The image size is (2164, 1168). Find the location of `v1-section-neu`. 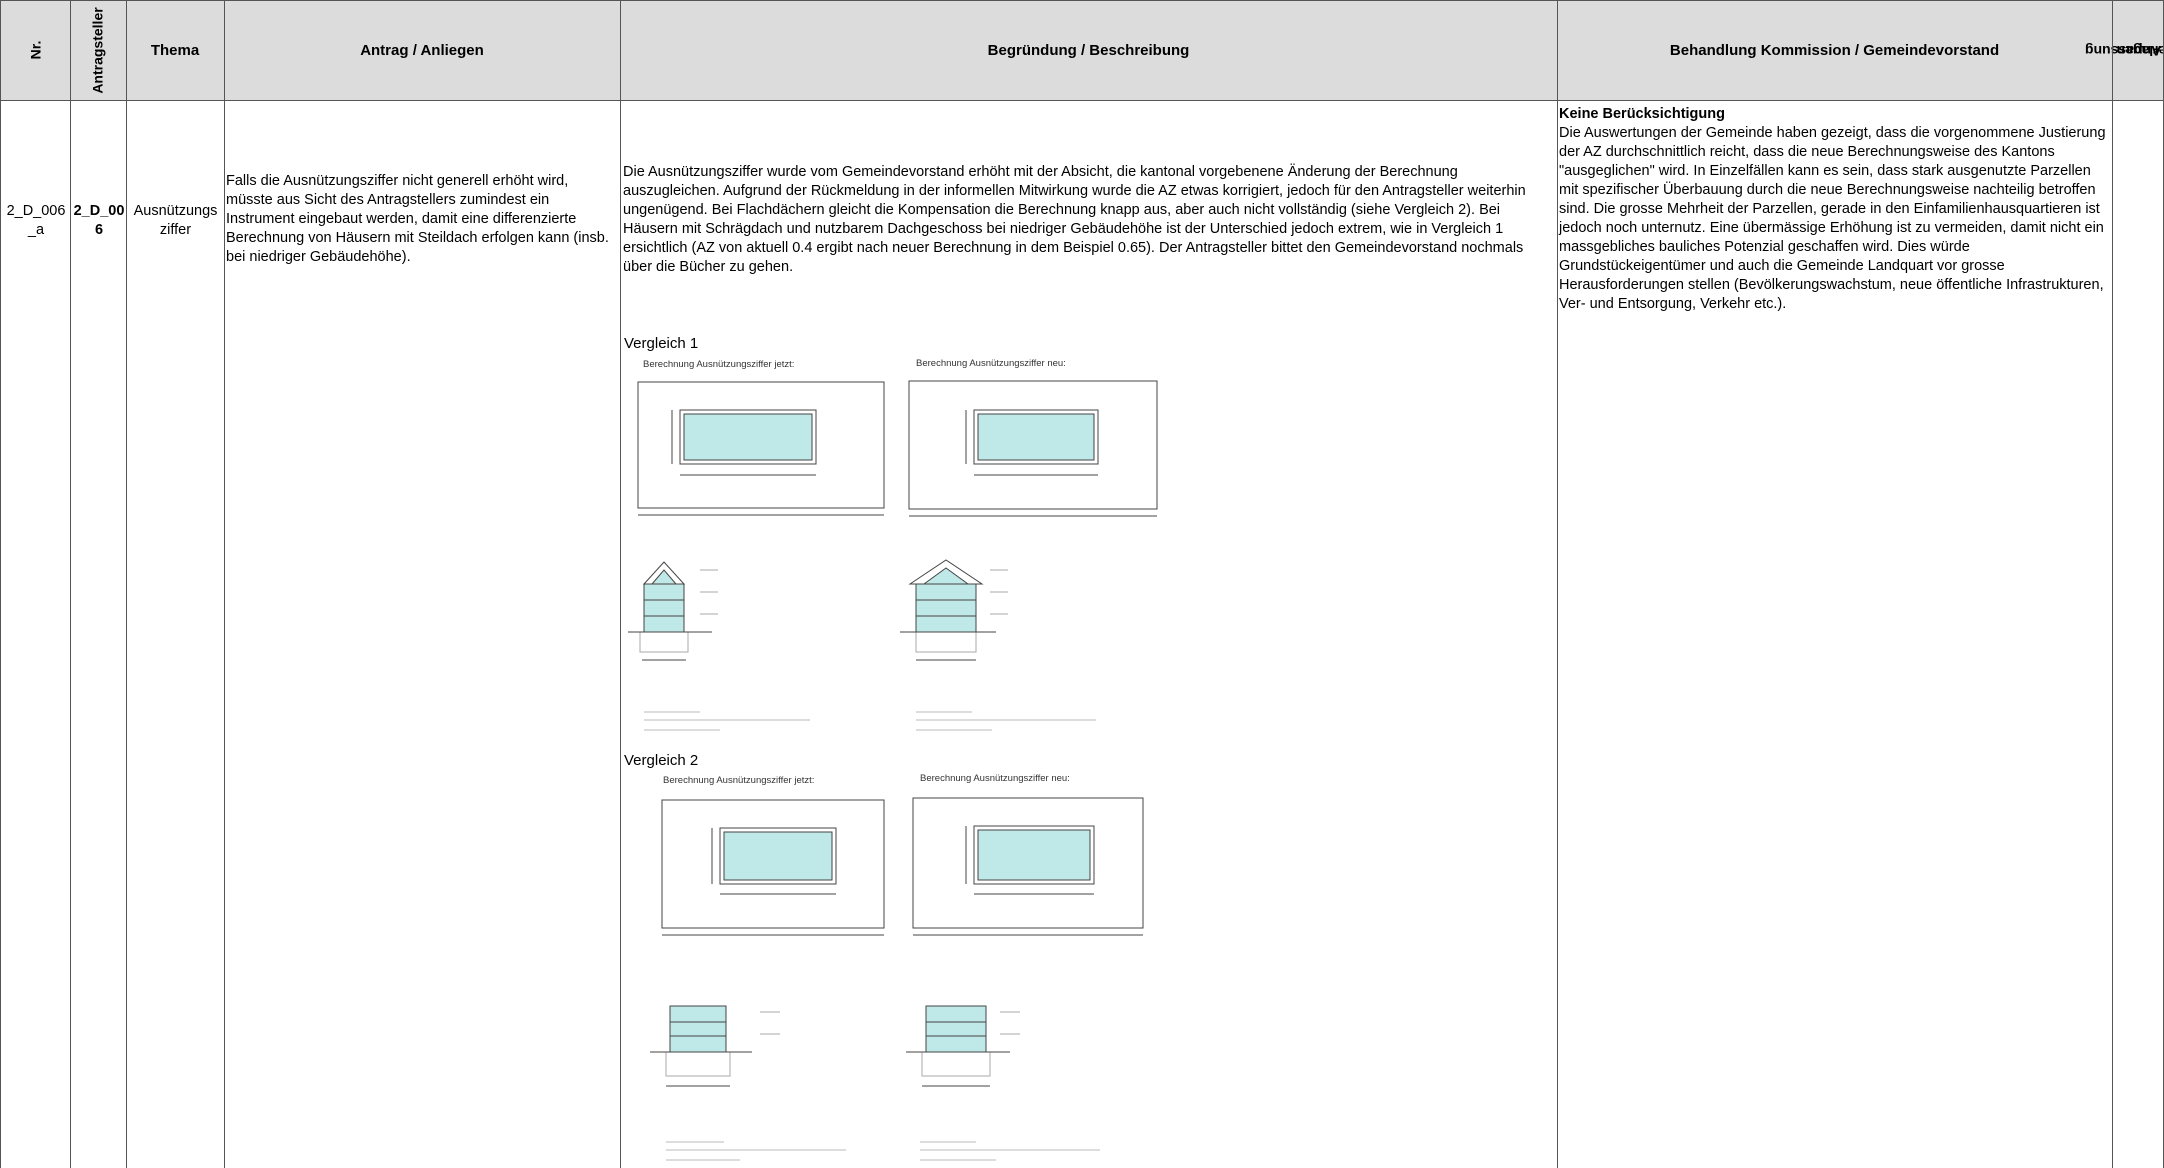

v1-section-neu is located at coordinates (954, 610).